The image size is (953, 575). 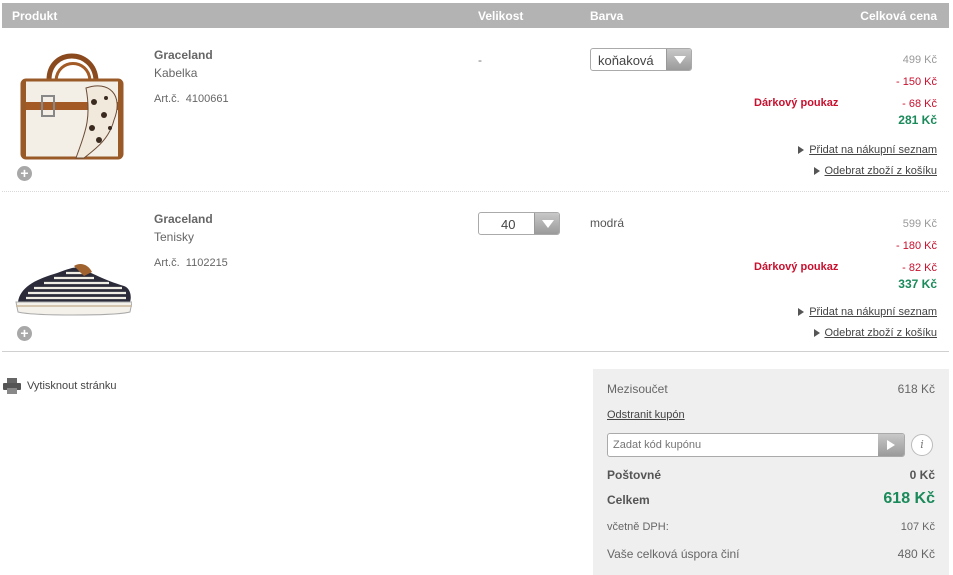 What do you see at coordinates (607, 16) in the screenshot?
I see `header-color: Barva` at bounding box center [607, 16].